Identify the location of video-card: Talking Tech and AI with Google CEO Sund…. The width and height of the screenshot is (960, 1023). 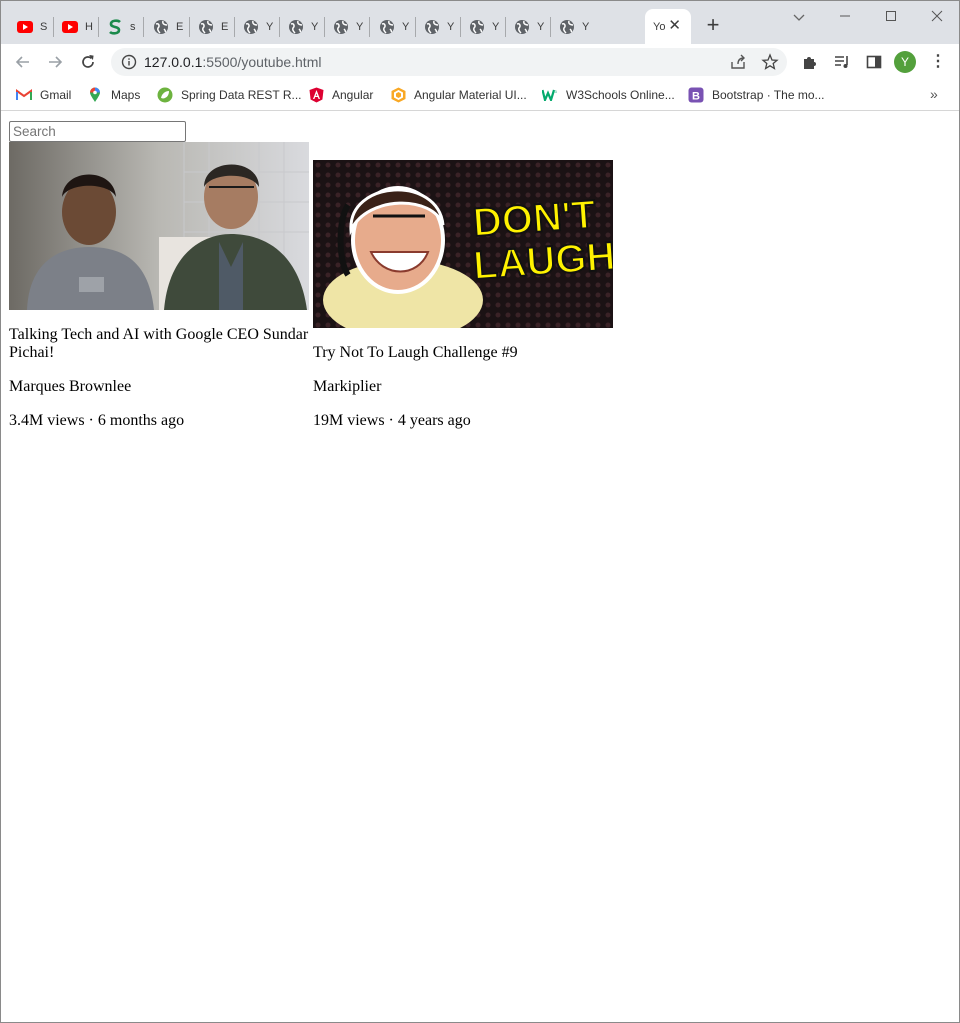
(159, 286).